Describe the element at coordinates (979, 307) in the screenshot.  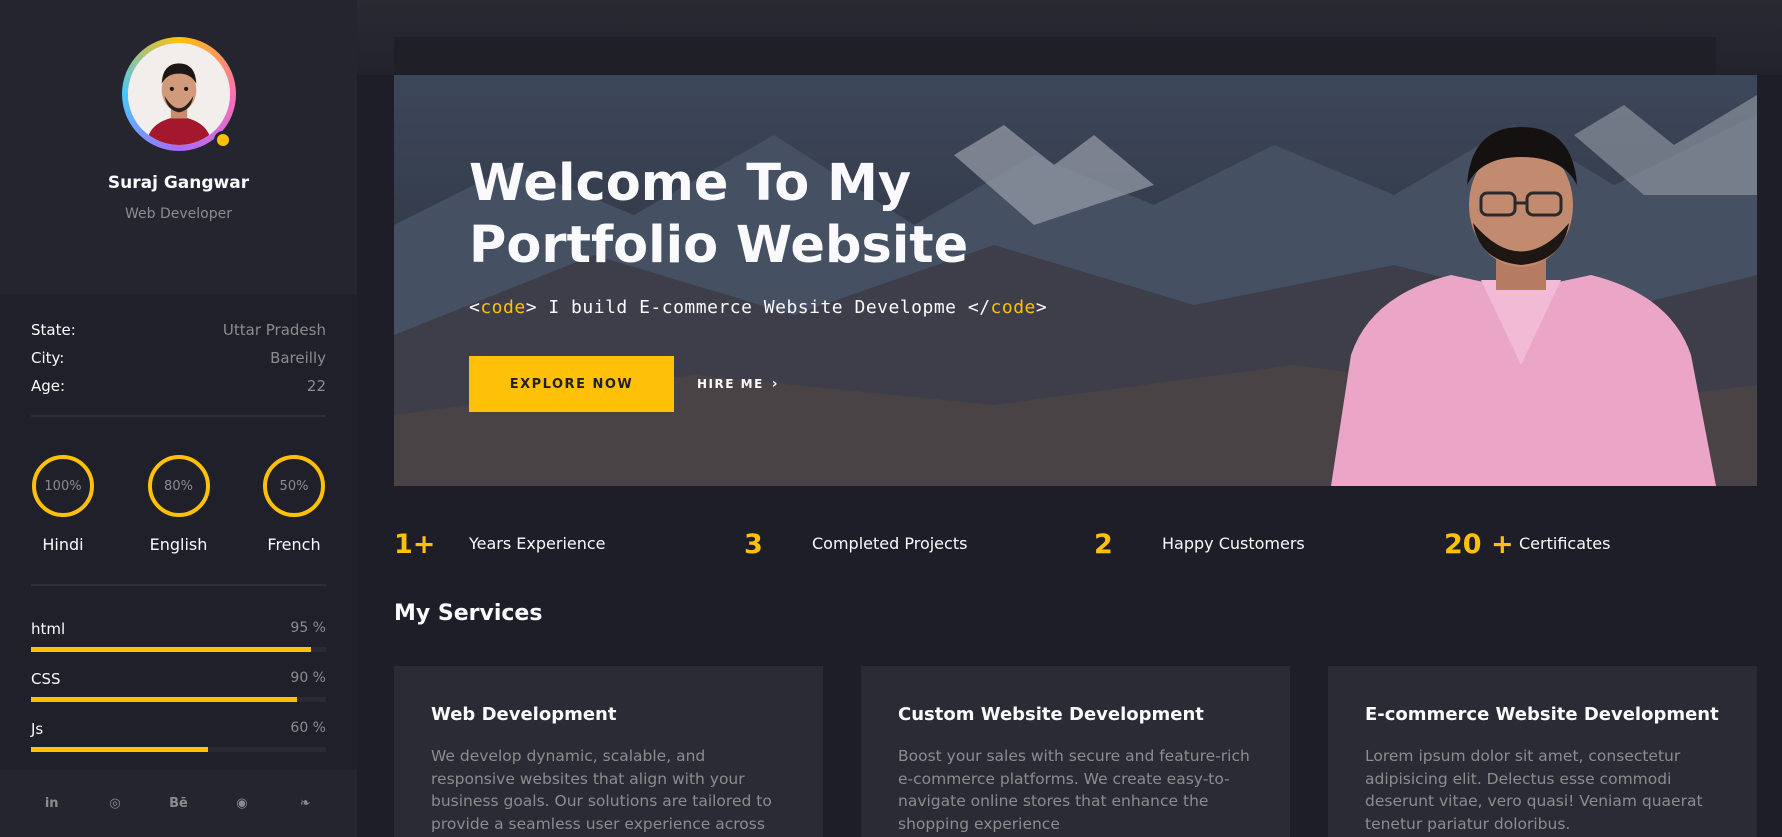
I see `code-close-lt: </` at that location.